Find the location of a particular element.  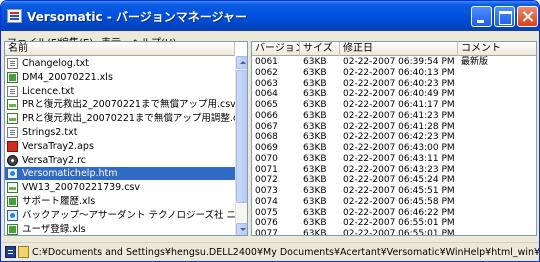

version-cell: 0069 is located at coordinates (266, 148).